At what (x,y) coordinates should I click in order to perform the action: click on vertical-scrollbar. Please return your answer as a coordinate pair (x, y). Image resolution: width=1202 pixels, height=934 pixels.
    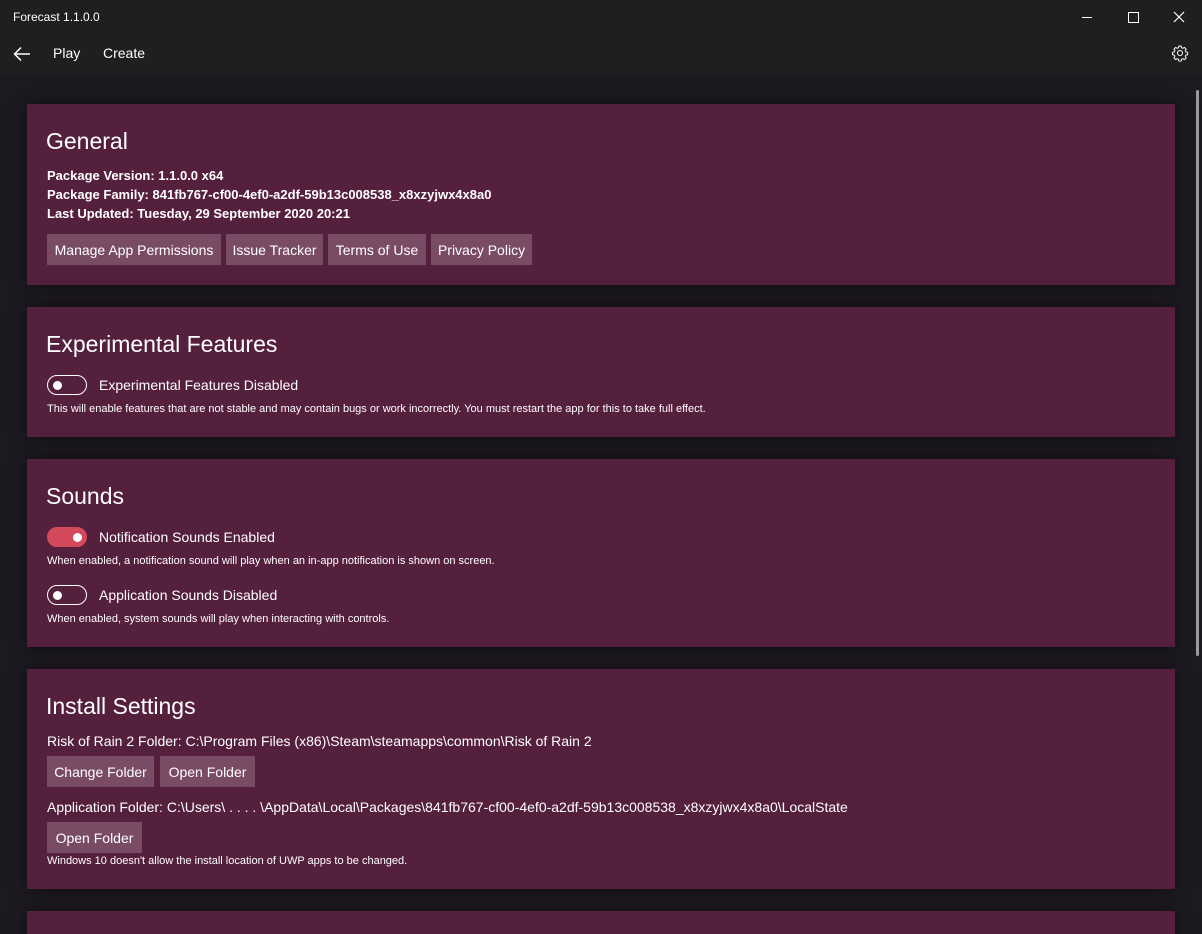
    Looking at the image, I should click on (1197, 373).